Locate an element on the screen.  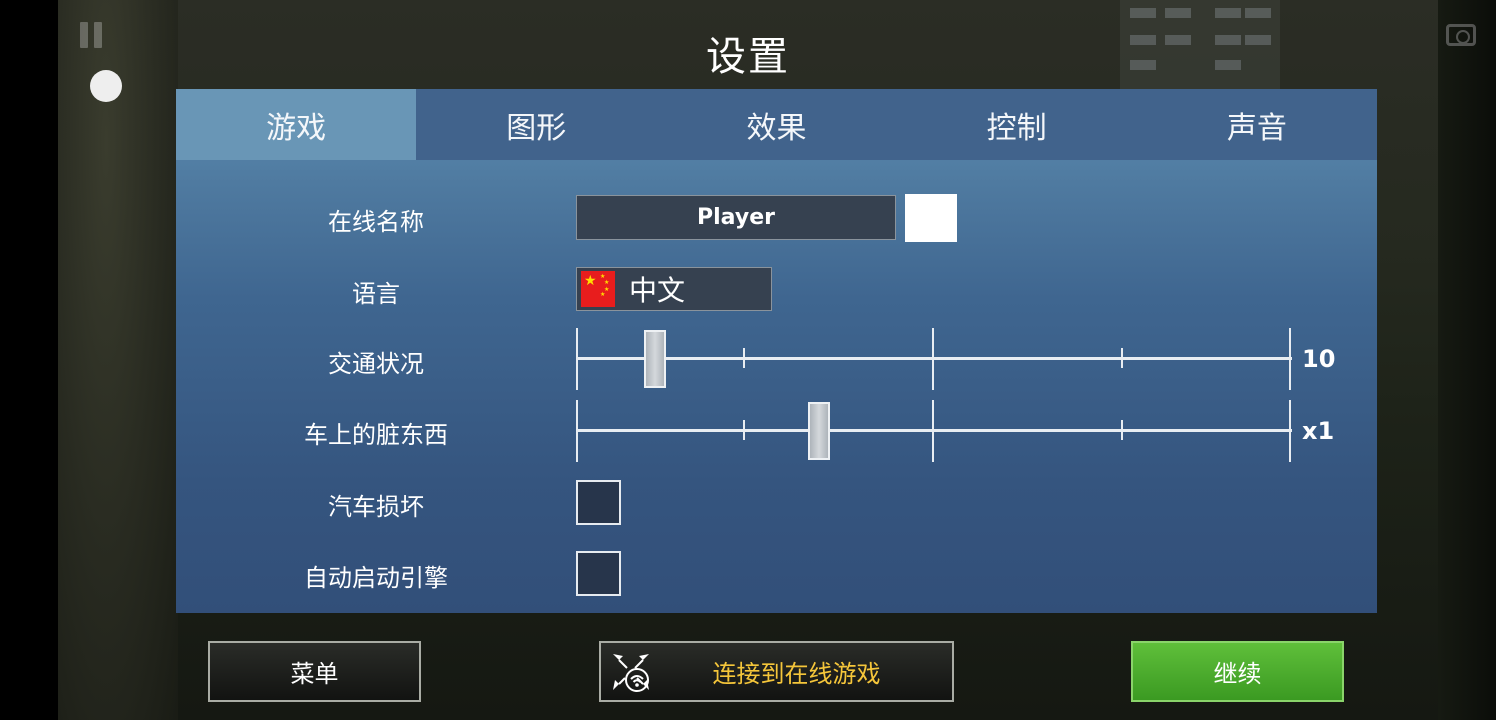
language-select: ★ ★ ★ ★ ★ 中文 is located at coordinates (674, 289).